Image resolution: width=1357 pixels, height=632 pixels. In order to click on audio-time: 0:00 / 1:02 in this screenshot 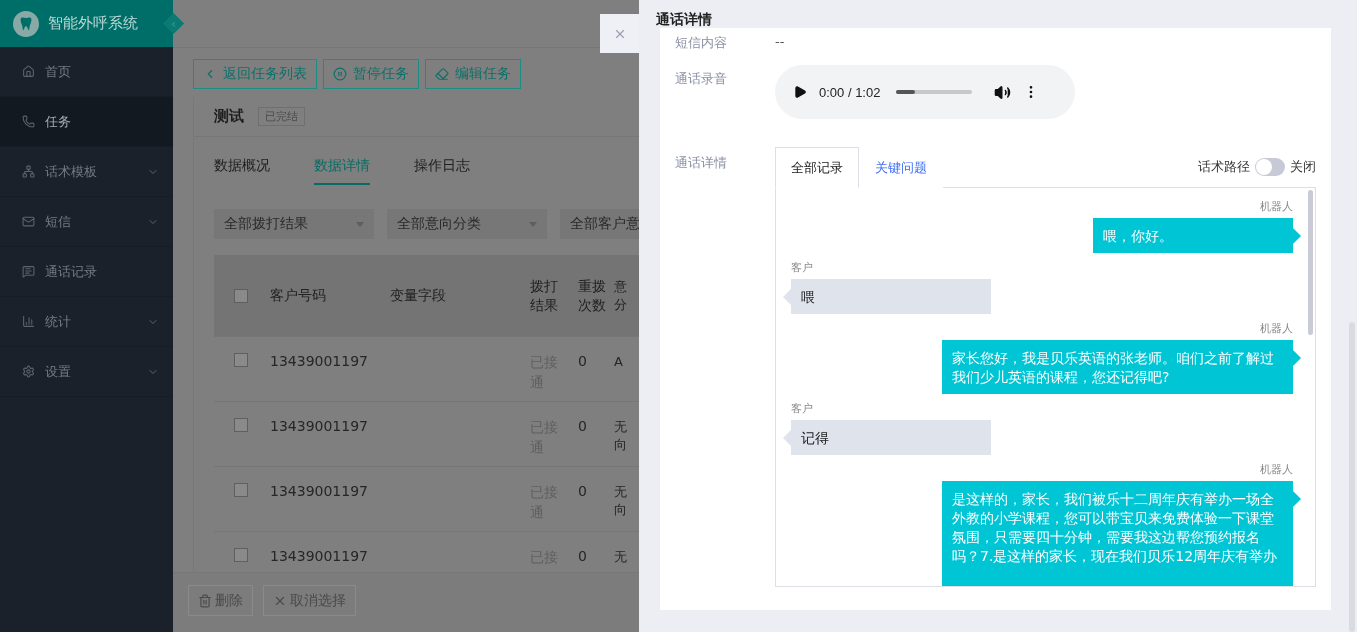, I will do `click(850, 92)`.